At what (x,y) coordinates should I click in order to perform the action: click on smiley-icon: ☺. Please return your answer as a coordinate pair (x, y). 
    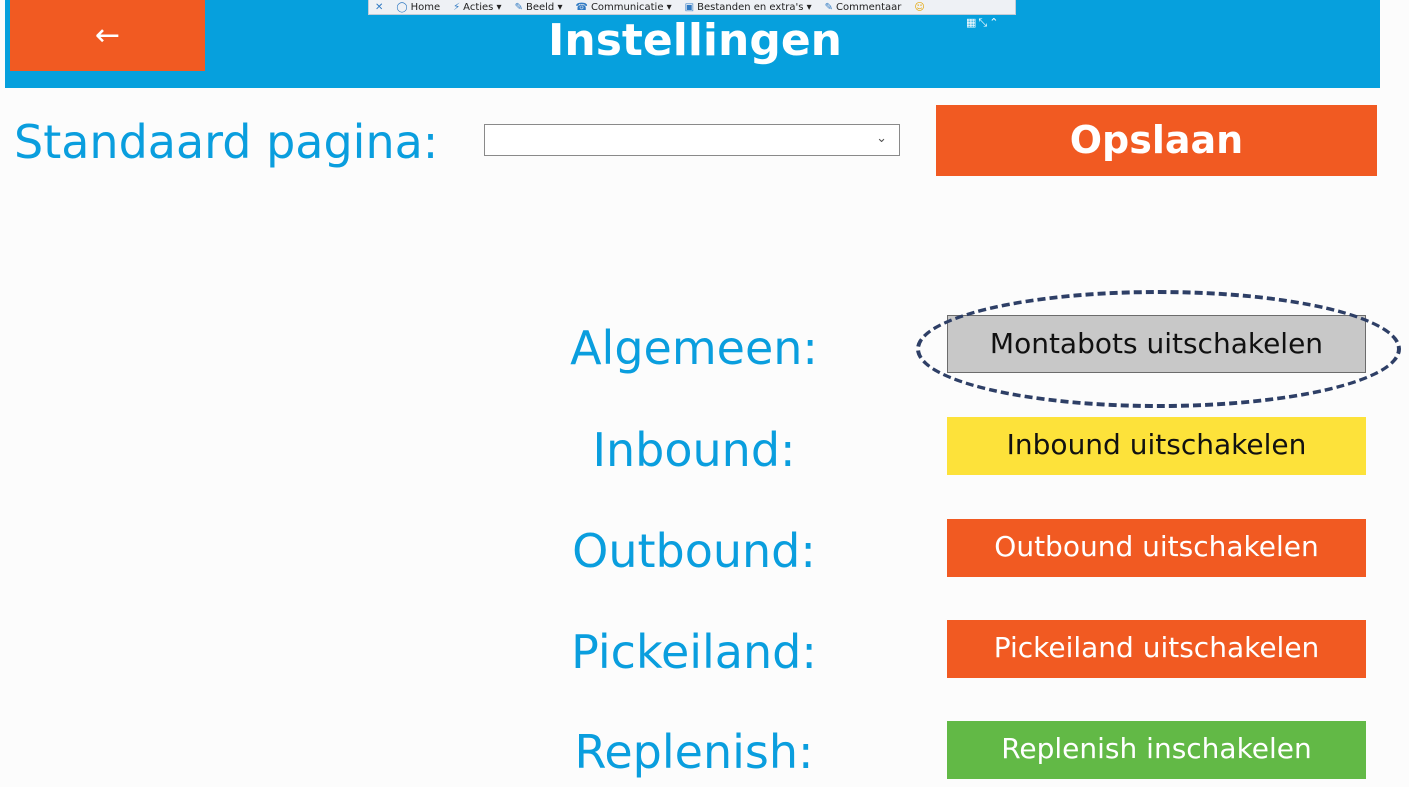
    Looking at the image, I should click on (919, 7).